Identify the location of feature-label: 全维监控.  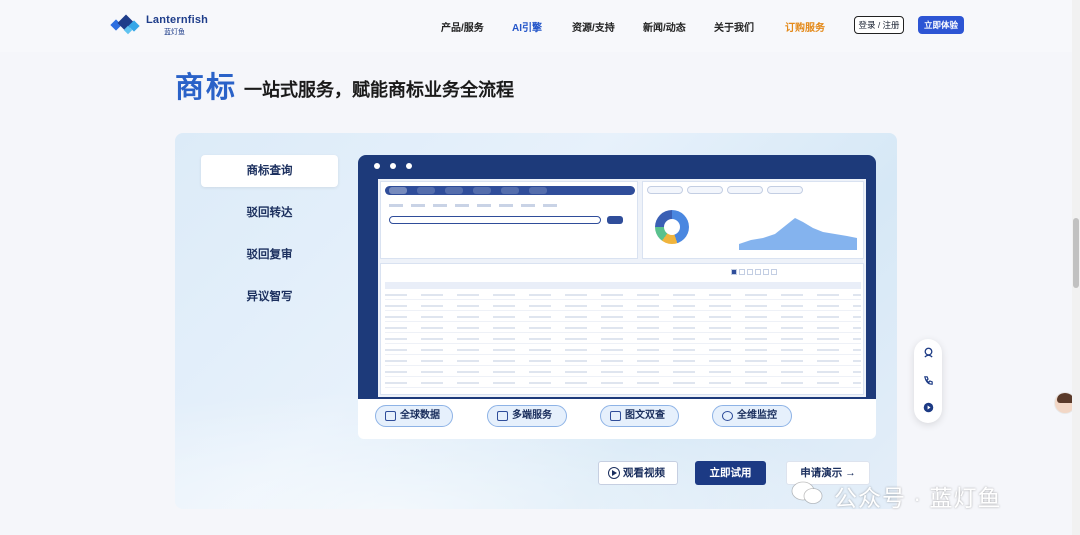
(757, 415).